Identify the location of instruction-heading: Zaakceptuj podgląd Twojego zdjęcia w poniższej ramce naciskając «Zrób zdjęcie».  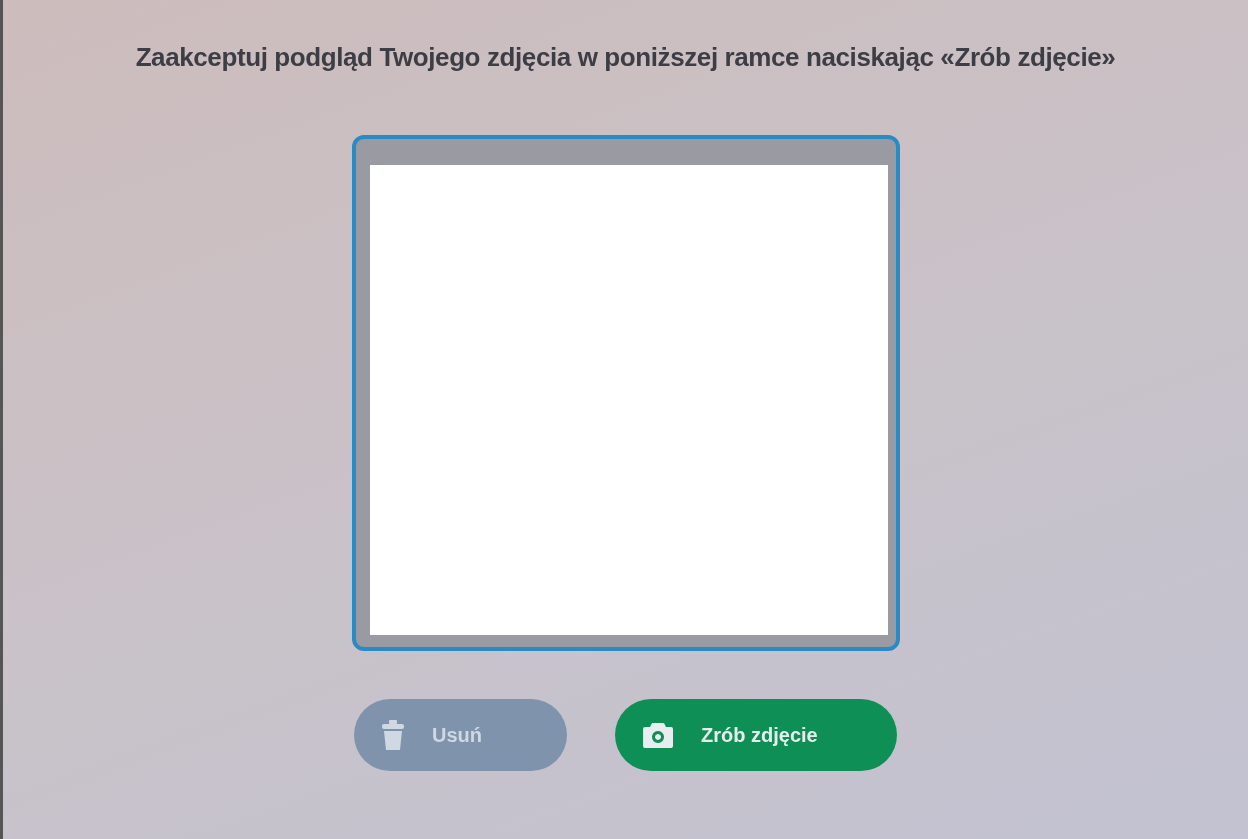
(625, 57).